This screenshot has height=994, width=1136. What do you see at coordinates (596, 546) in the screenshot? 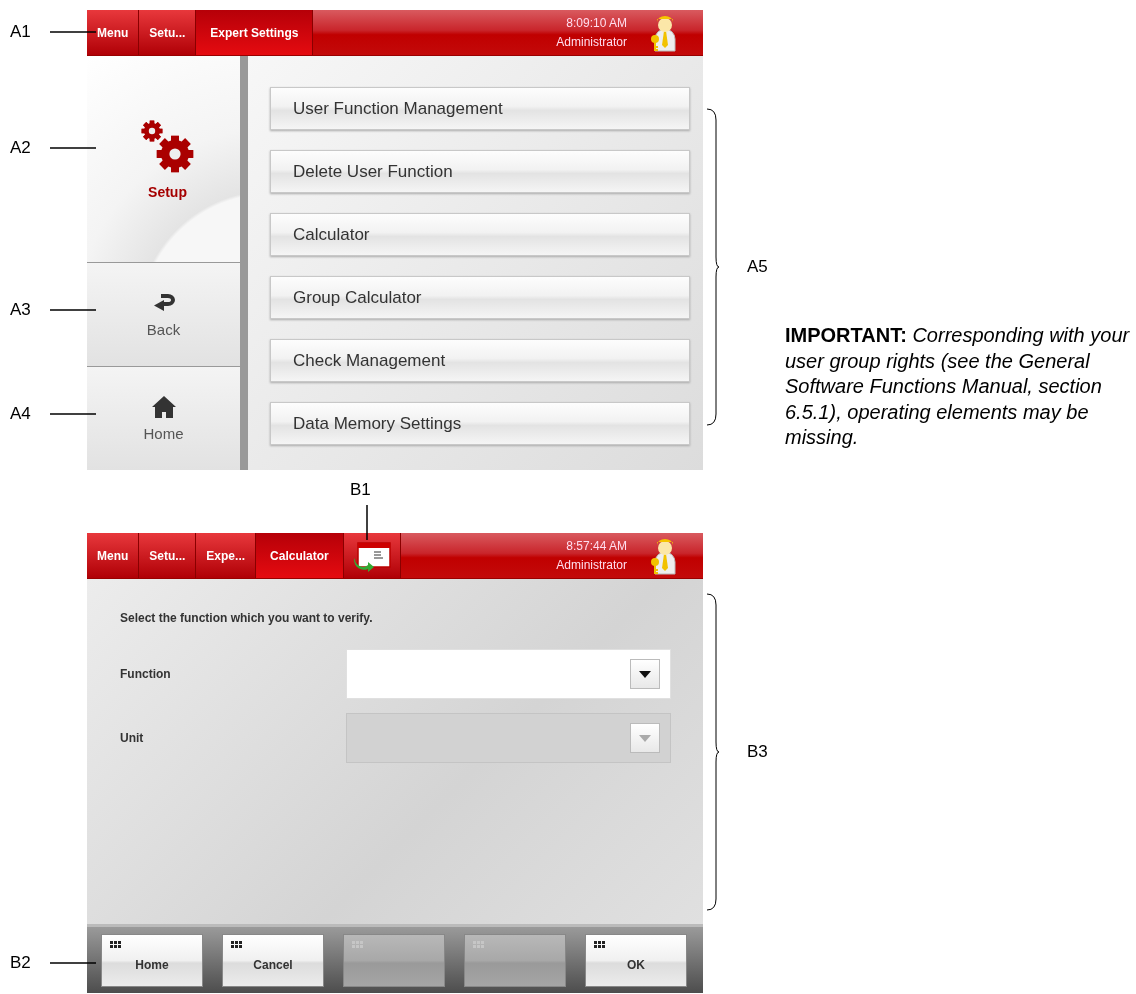
I see `clock-time: 8:57:44 AM` at bounding box center [596, 546].